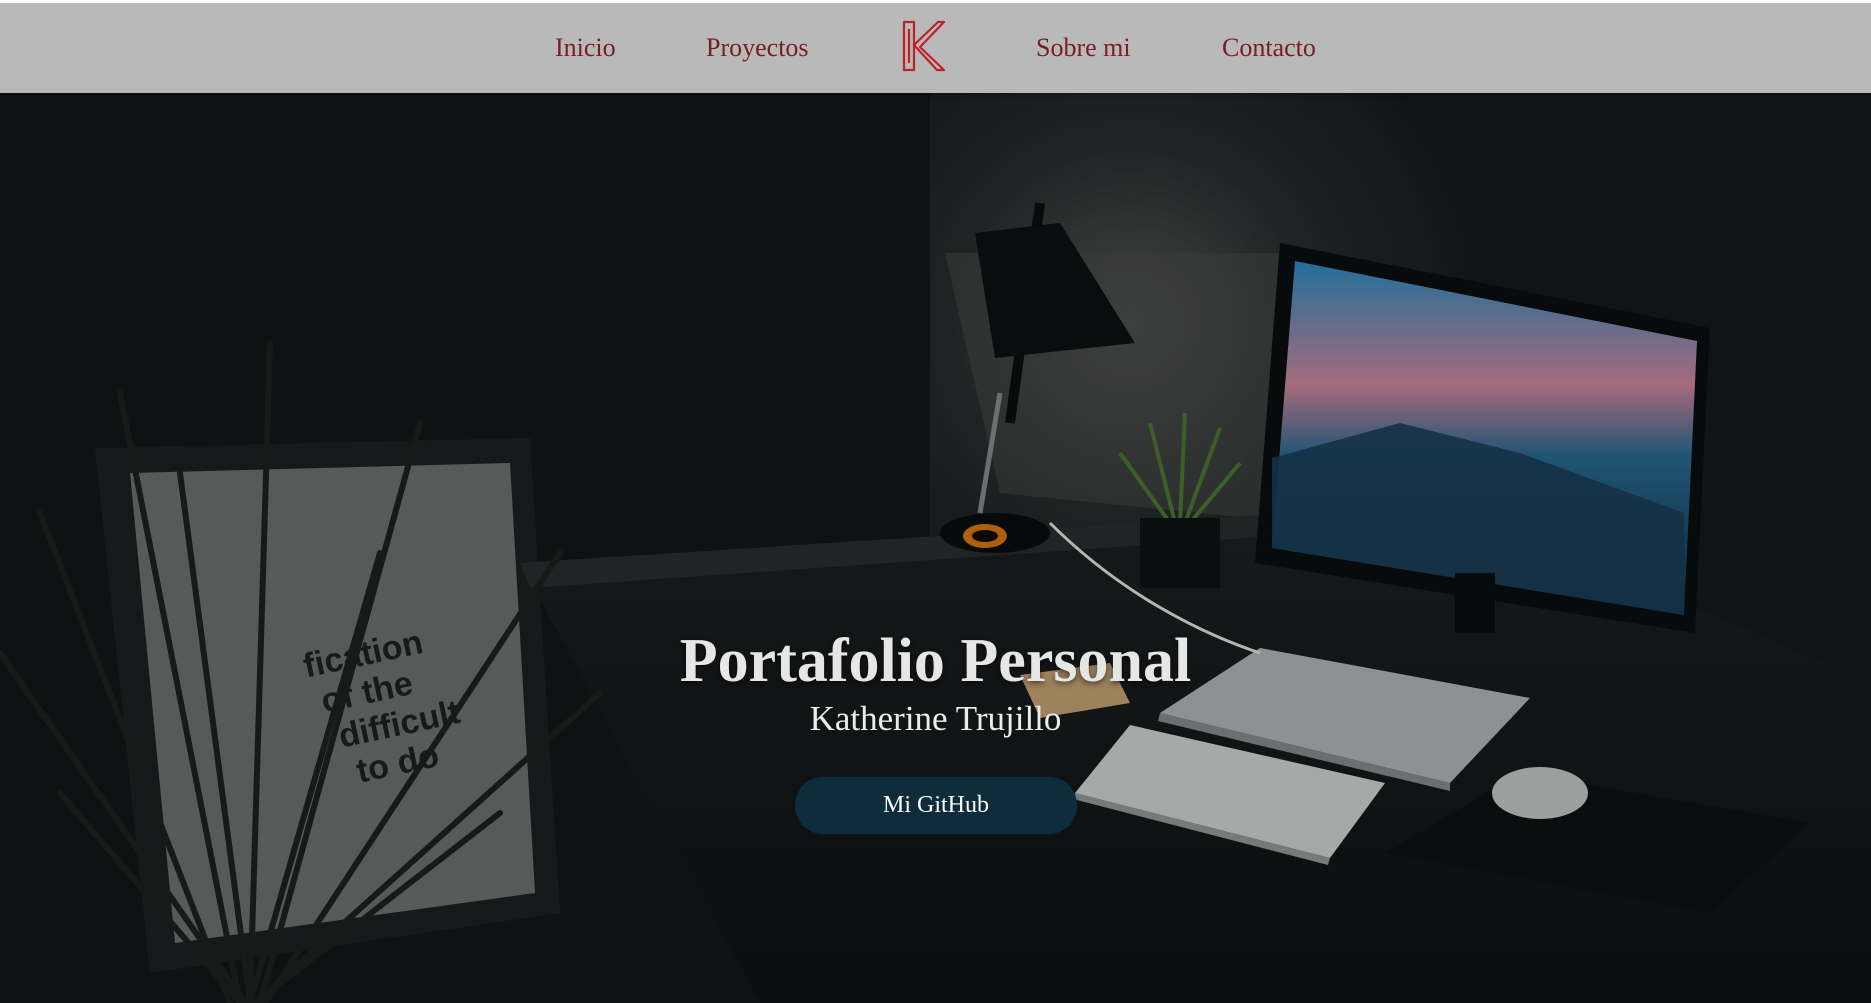 This screenshot has width=1871, height=1003. I want to click on top-navigation: Inicio Proyectos Sobre mi Contacto, so click(935, 48).